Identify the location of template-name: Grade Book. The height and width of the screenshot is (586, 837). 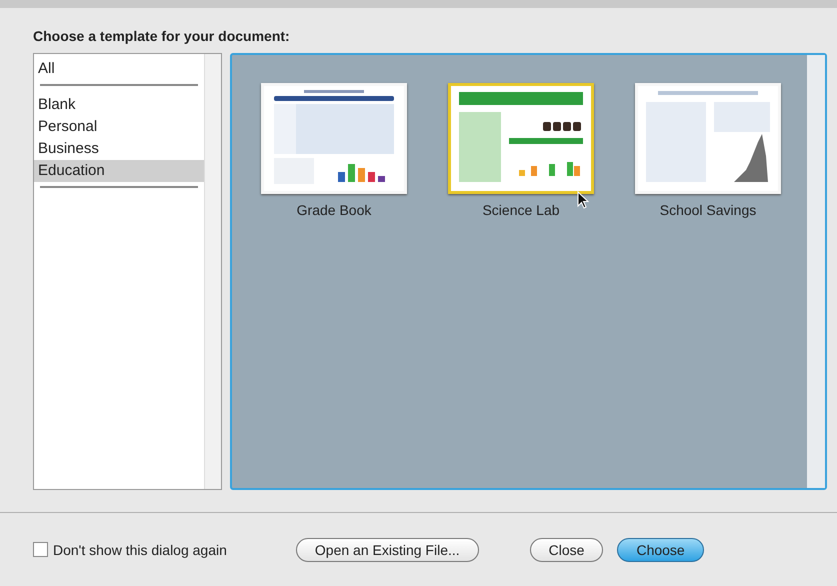
(334, 210).